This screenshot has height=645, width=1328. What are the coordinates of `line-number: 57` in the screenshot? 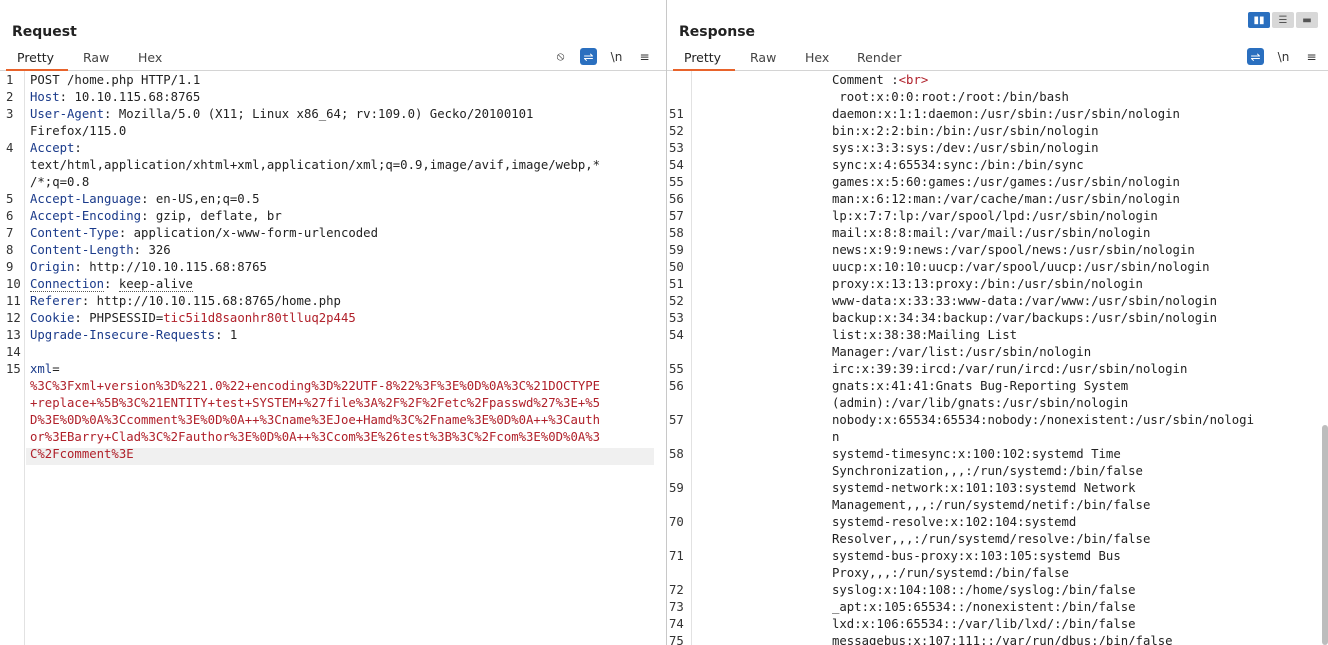 It's located at (676, 420).